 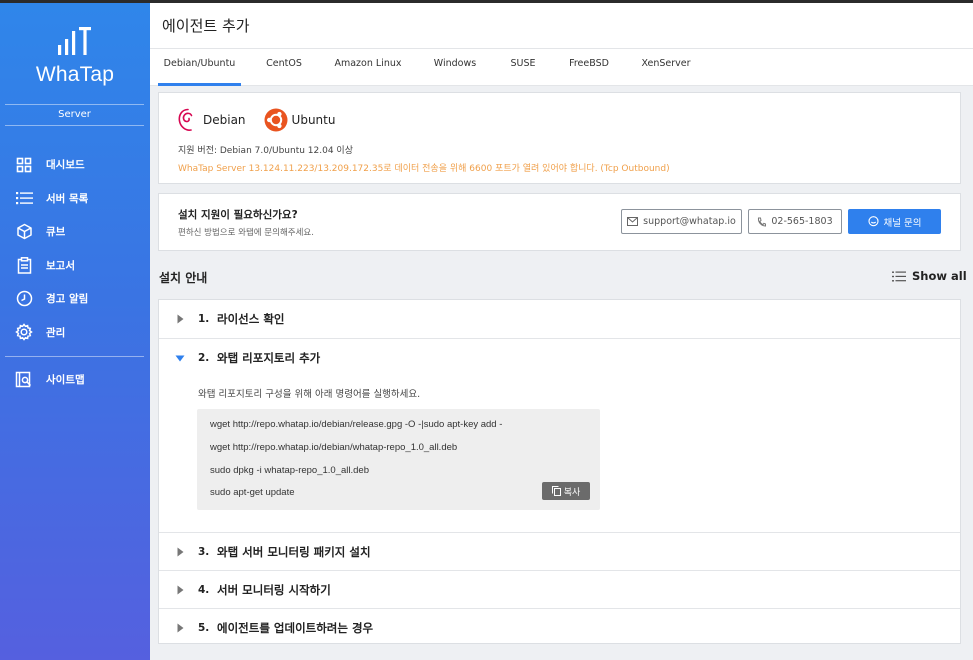 What do you see at coordinates (204, 552) in the screenshot?
I see `step-number: 3.` at bounding box center [204, 552].